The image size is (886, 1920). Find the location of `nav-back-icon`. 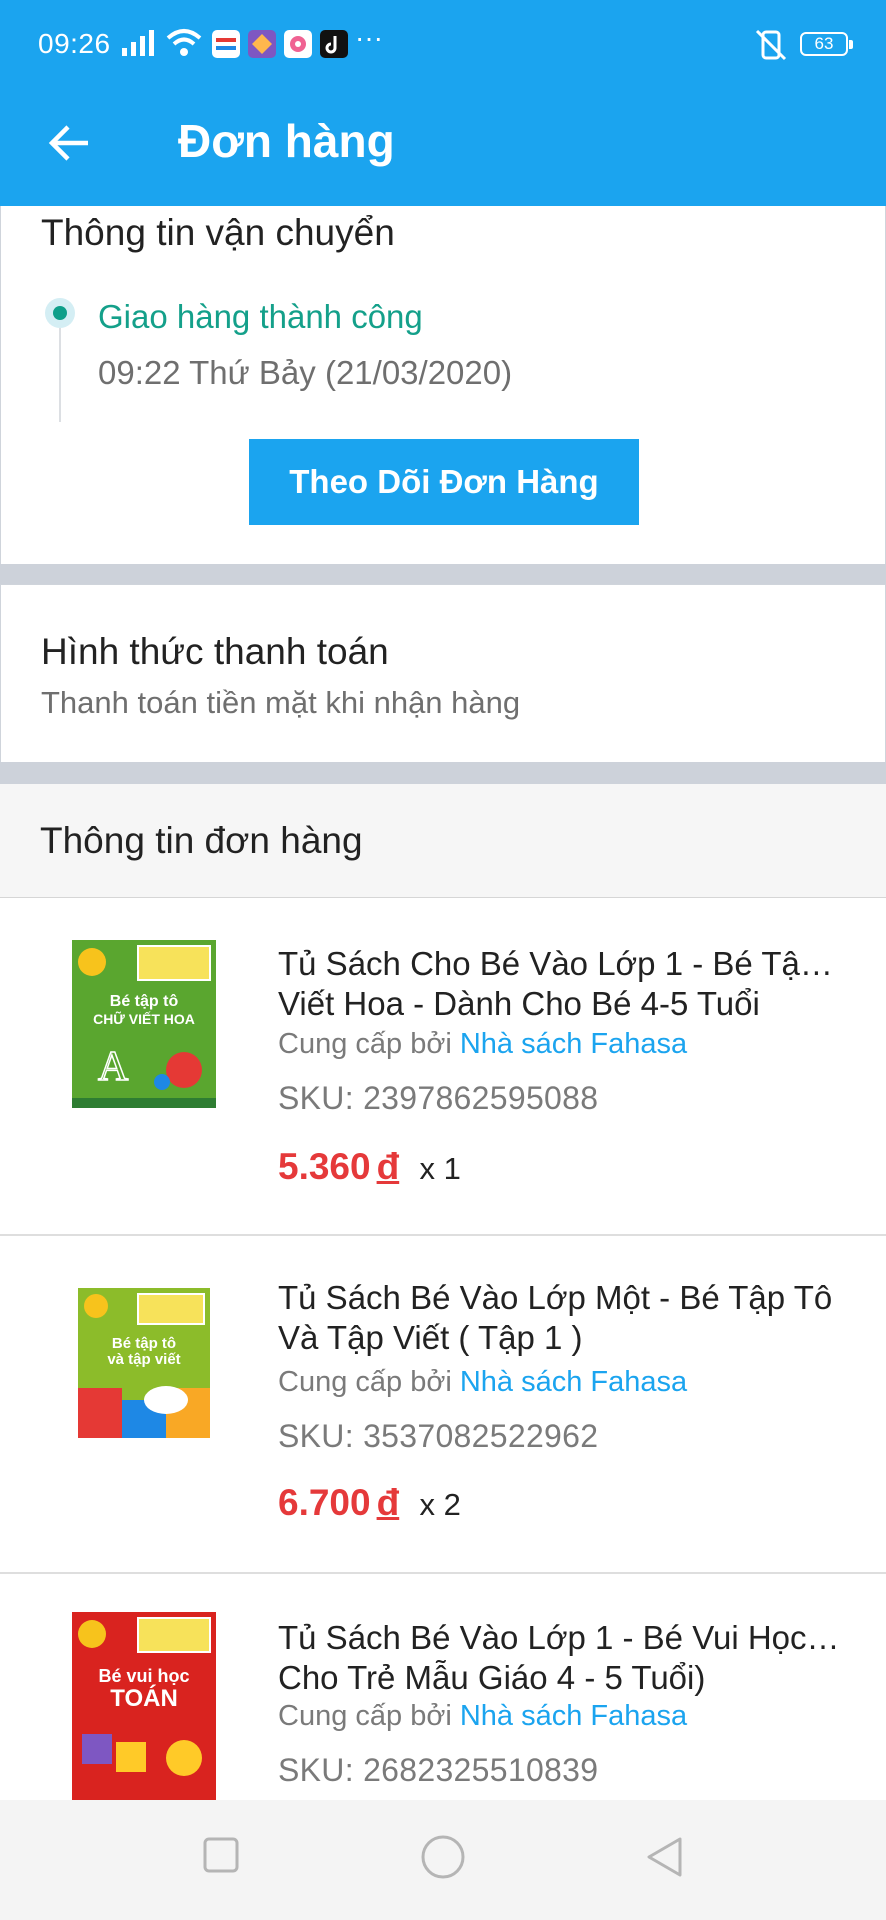

nav-back-icon is located at coordinates (664, 1857).